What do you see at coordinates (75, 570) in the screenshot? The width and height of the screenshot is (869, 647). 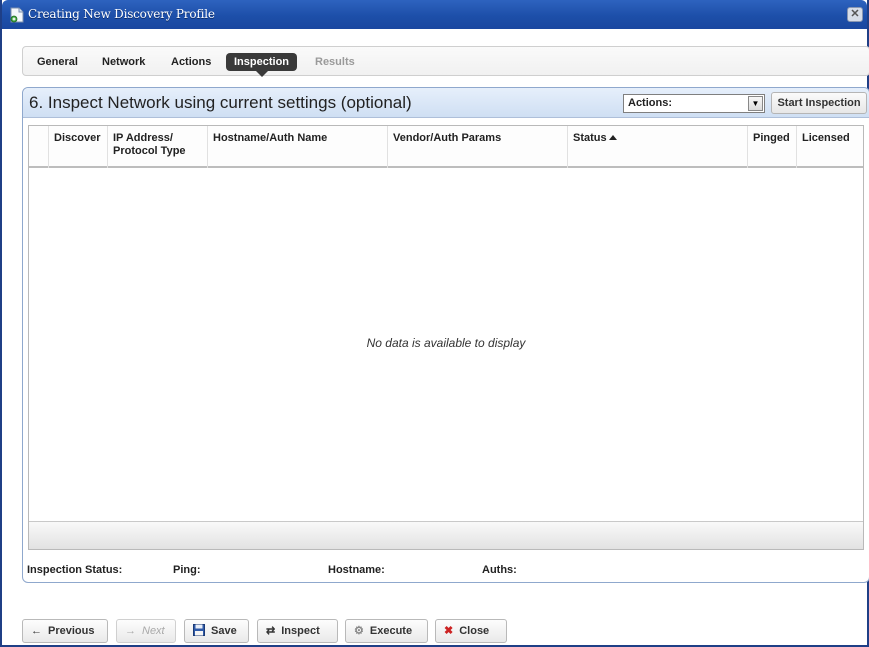 I see `inspection-status-label: Inspection Status:` at bounding box center [75, 570].